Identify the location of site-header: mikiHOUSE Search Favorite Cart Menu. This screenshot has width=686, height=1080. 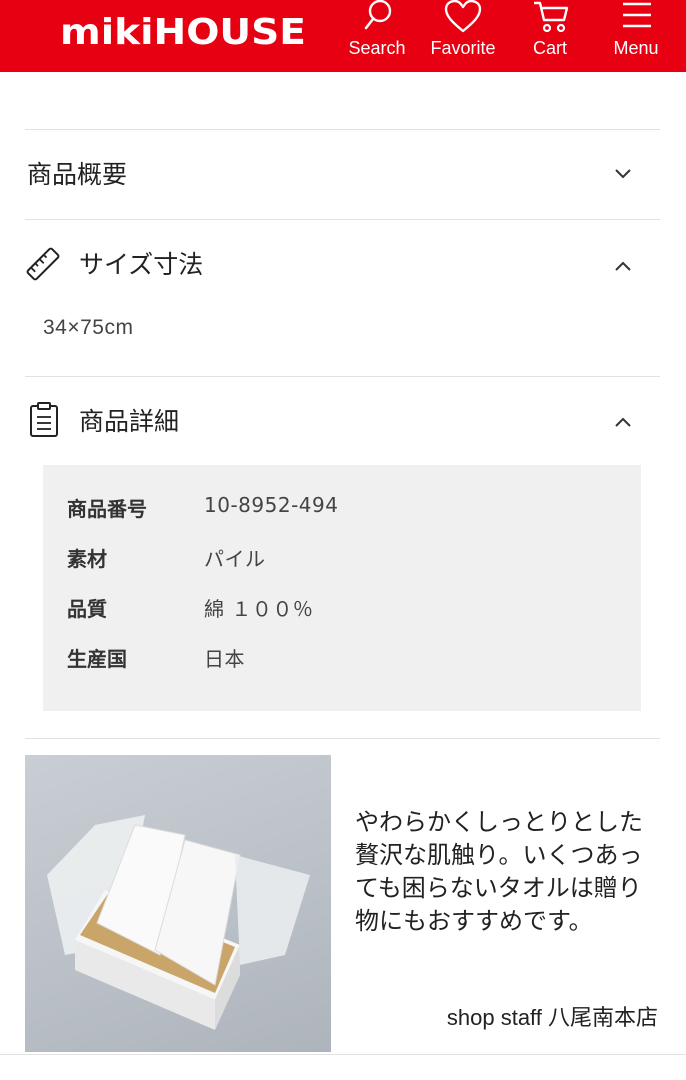
(343, 36).